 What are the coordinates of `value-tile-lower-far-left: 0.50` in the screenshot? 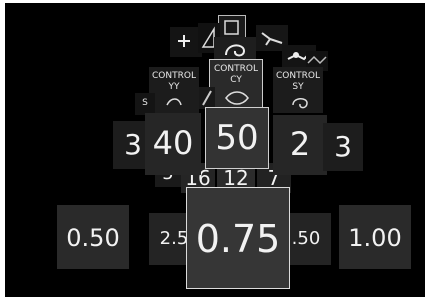 It's located at (93, 237).